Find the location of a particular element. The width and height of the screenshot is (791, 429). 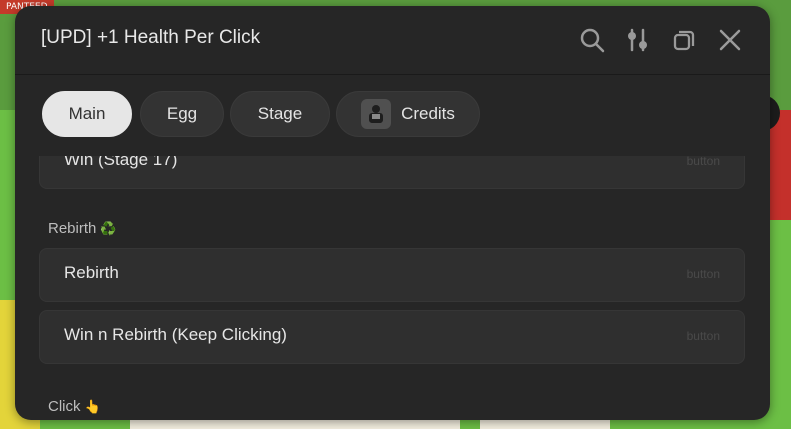

tab-credits: Credits is located at coordinates (408, 114).